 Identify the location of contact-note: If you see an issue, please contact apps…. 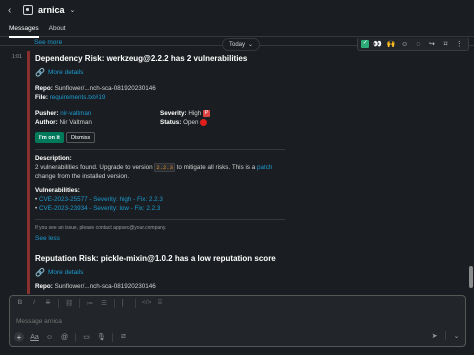
(101, 228).